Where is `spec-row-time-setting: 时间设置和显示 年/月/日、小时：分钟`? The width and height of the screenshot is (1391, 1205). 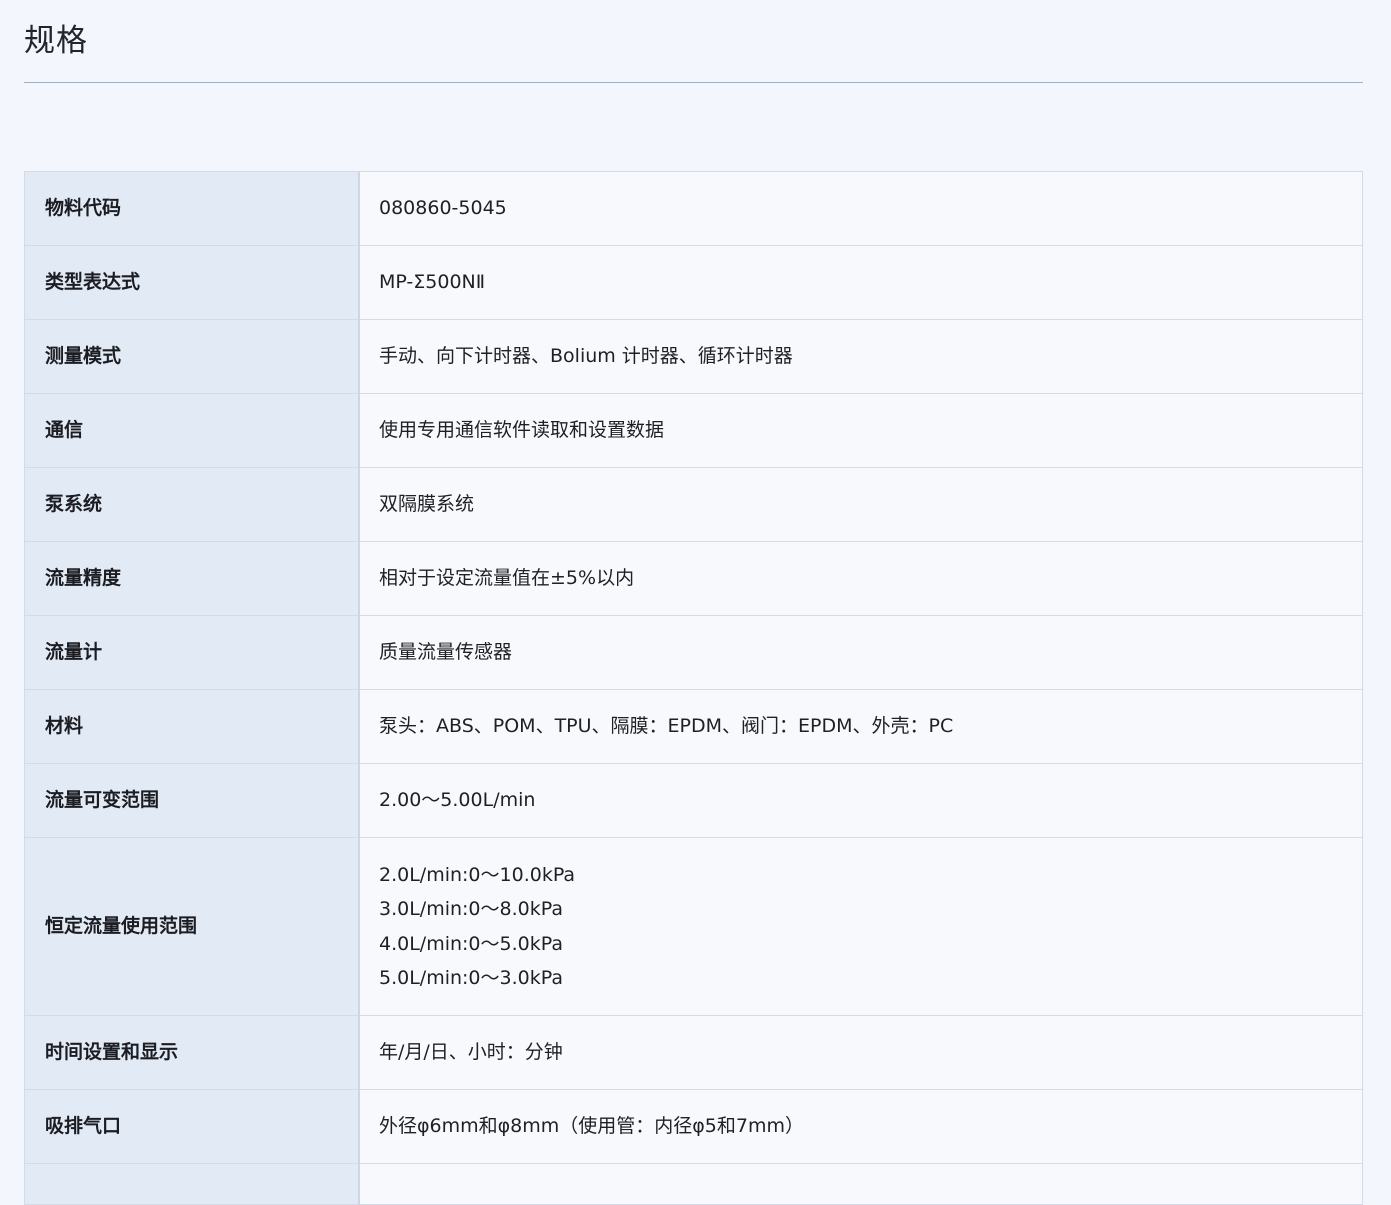 spec-row-time-setting: 时间设置和显示 年/月/日、小时：分钟 is located at coordinates (693, 1052).